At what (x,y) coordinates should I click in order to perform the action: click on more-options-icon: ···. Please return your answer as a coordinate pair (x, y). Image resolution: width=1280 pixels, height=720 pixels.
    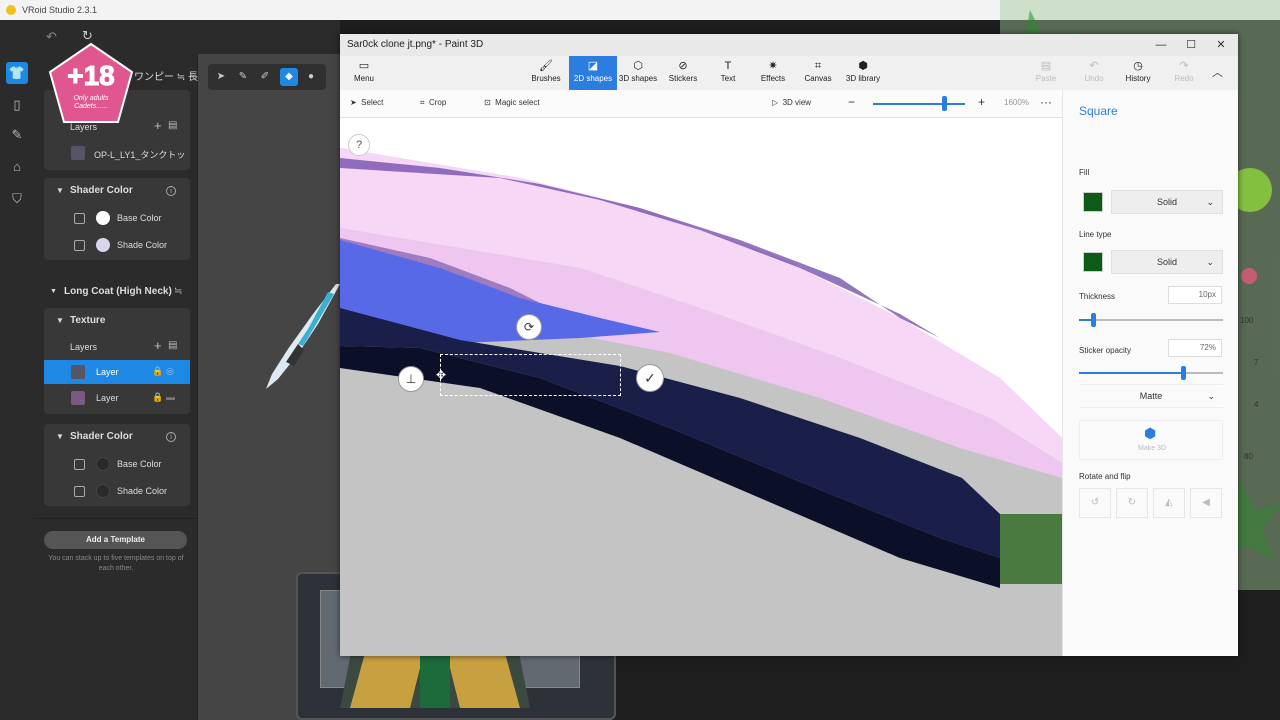
    Looking at the image, I should click on (1046, 102).